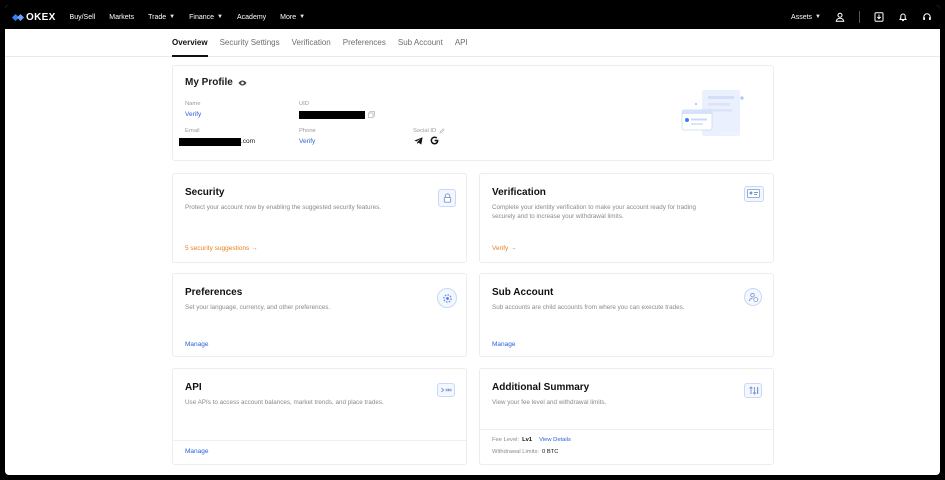 This screenshot has height=480, width=945. Describe the element at coordinates (447, 298) in the screenshot. I see `gear-icon` at that location.